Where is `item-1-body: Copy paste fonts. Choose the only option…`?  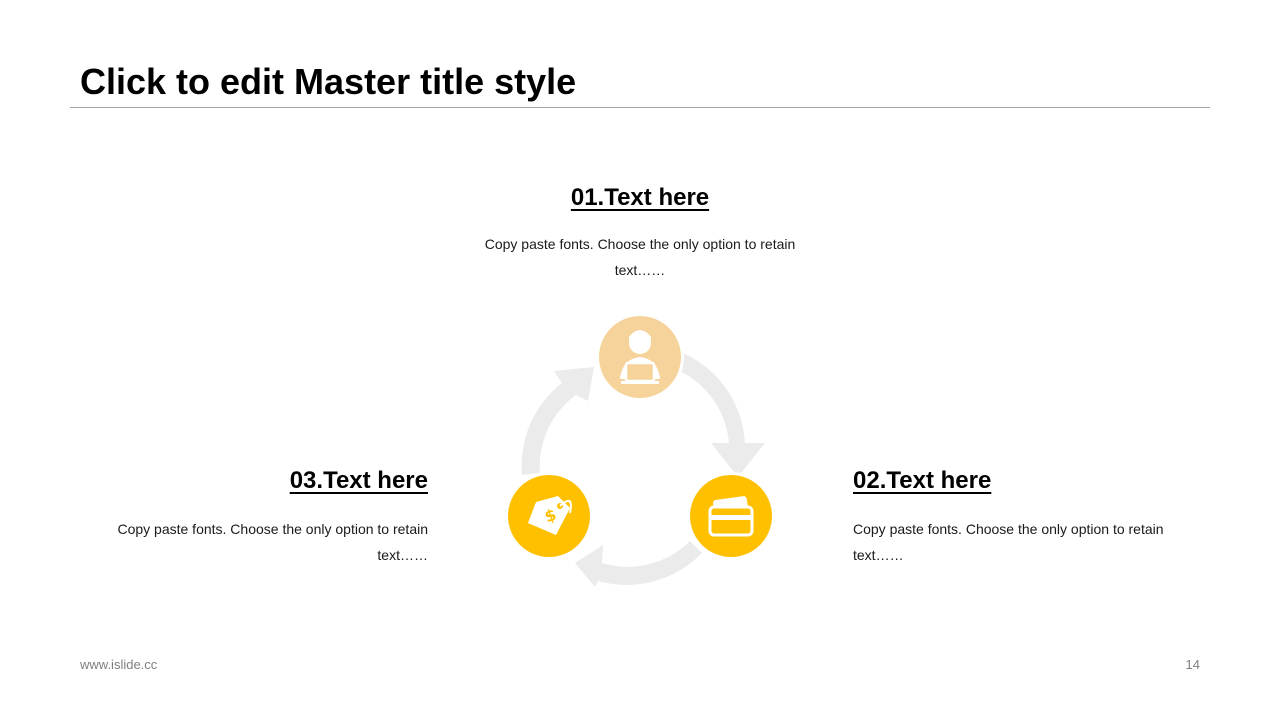
item-1-body: Copy paste fonts. Choose the only option… is located at coordinates (640, 257).